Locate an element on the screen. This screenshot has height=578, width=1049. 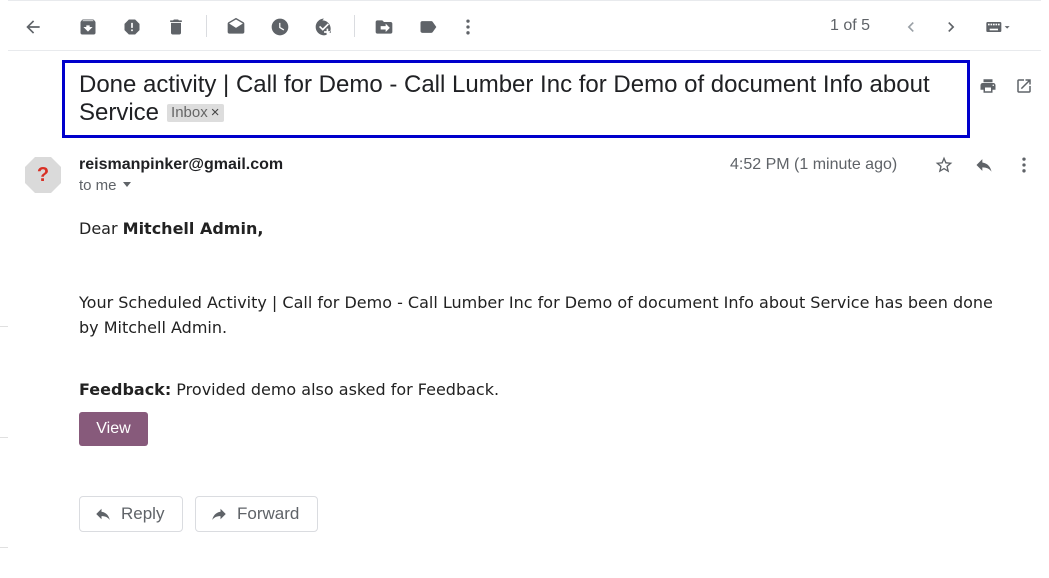
recipient-details-toggle: to me is located at coordinates (105, 185).